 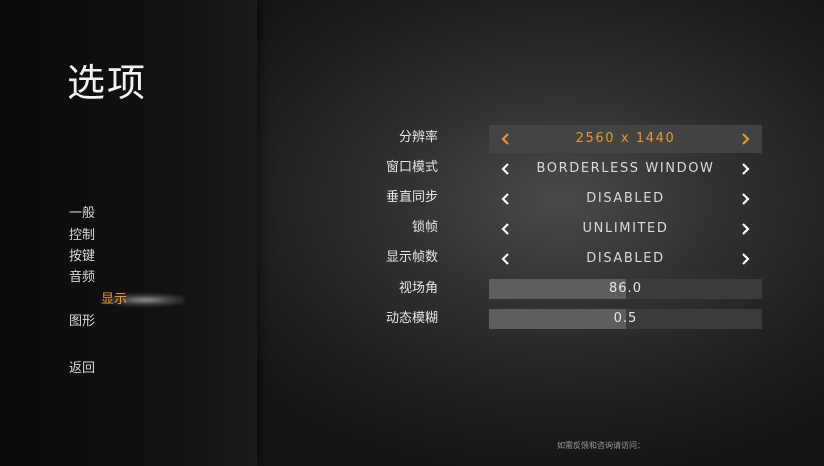 I want to click on motion-blur-value: 0.5, so click(x=625, y=318).